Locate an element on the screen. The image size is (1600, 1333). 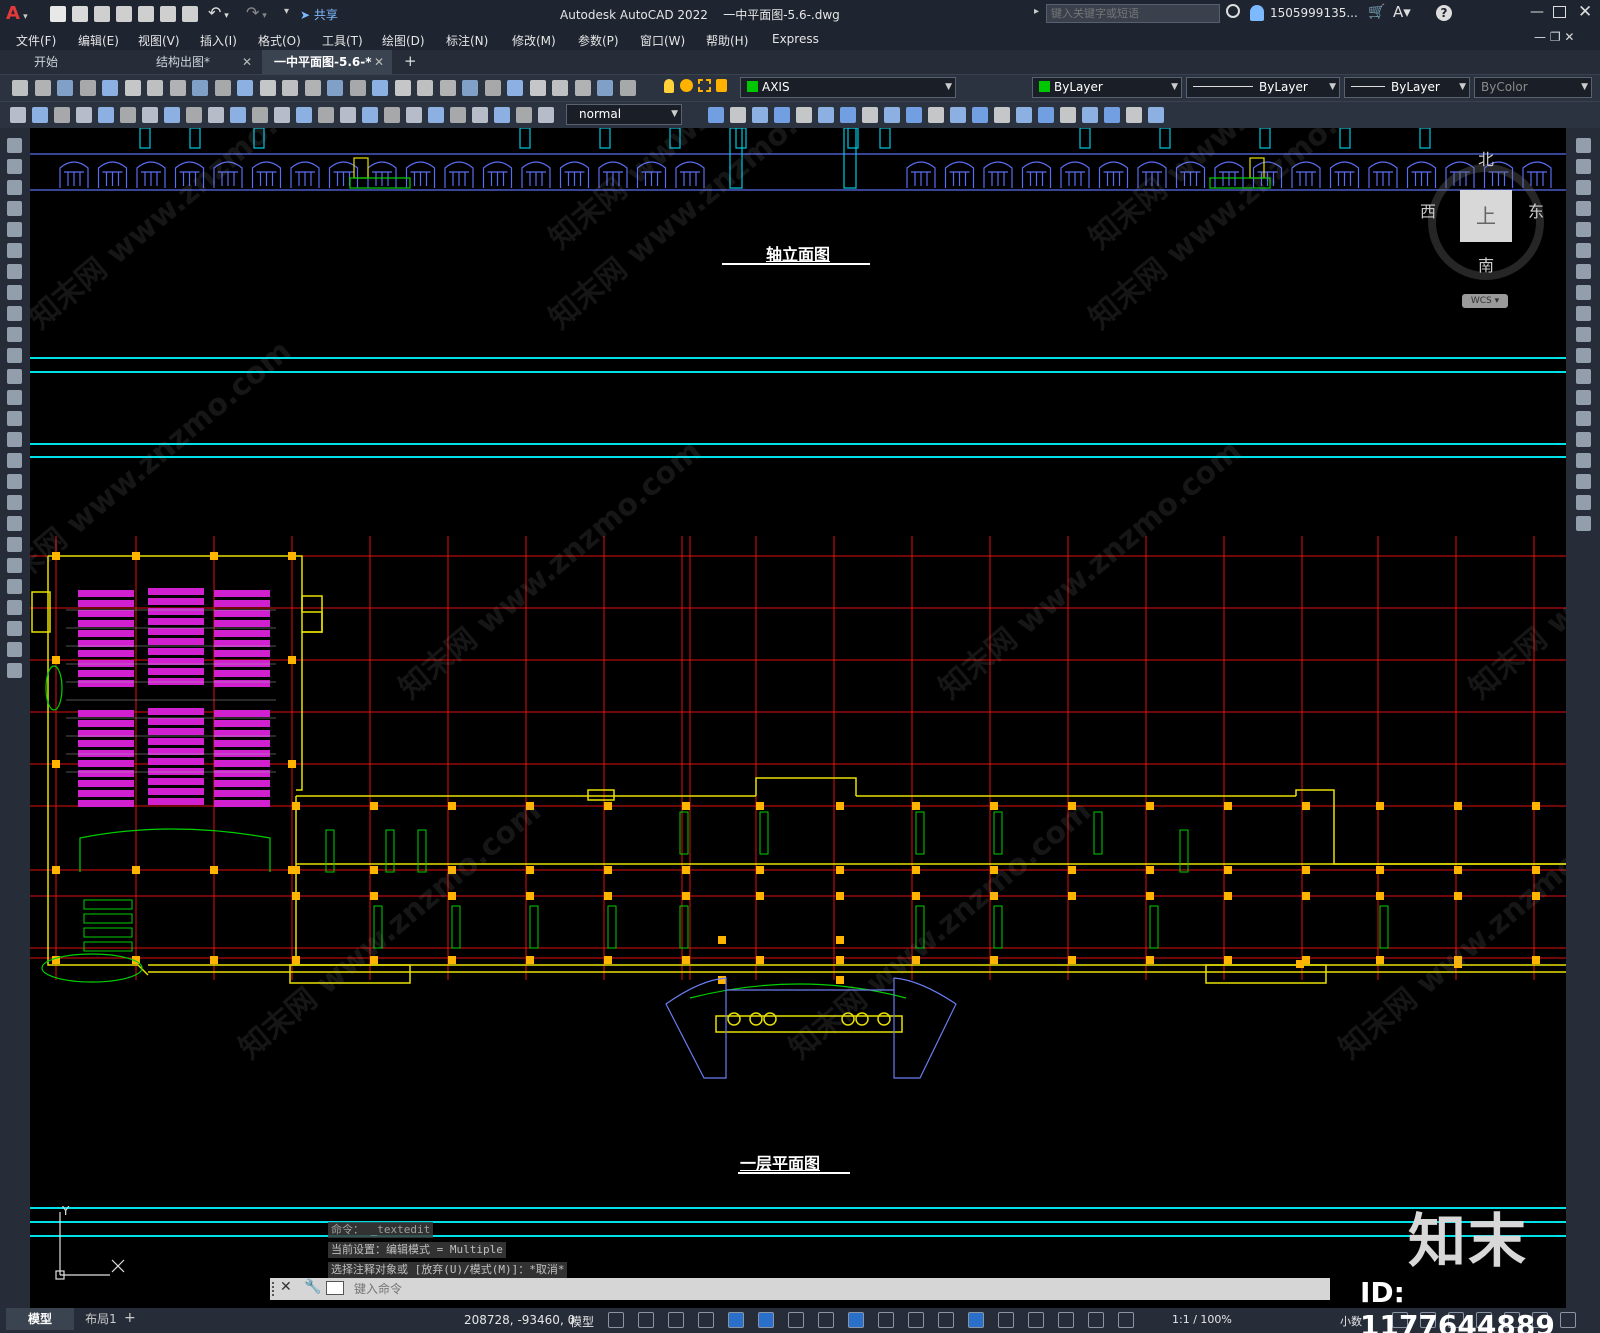
object-snap-toggle-icon is located at coordinates (856, 1320).